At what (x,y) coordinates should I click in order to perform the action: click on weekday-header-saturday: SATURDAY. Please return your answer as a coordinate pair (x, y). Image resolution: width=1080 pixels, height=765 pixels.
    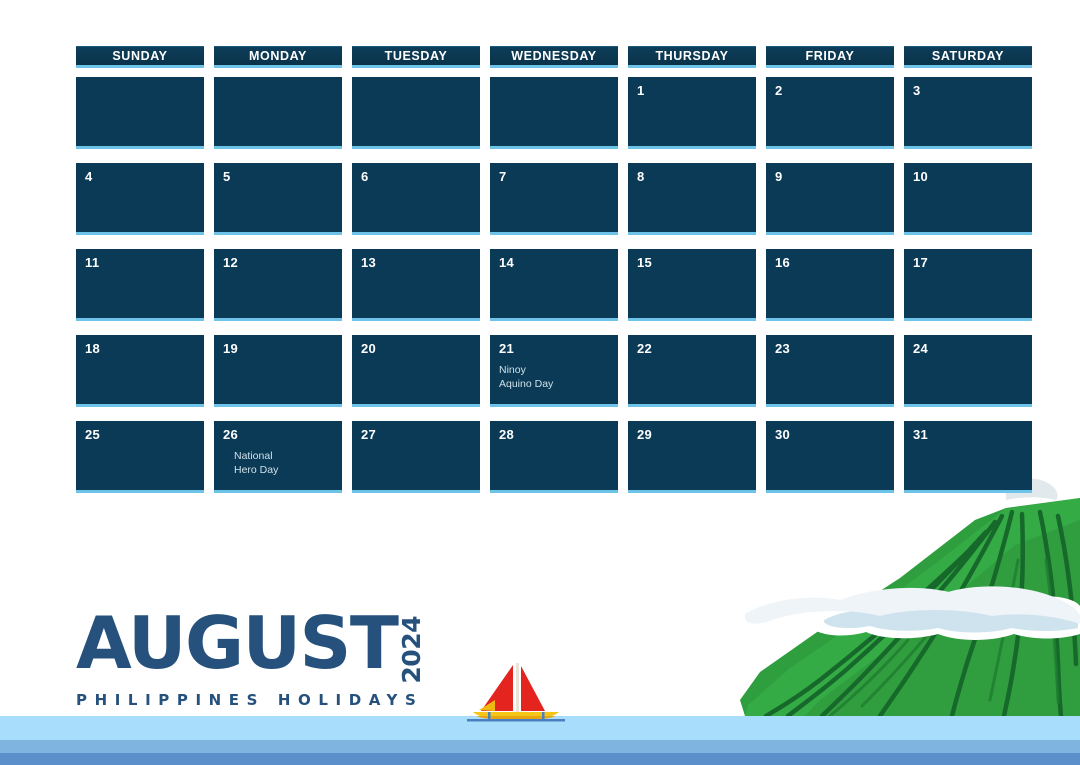
    Looking at the image, I should click on (968, 57).